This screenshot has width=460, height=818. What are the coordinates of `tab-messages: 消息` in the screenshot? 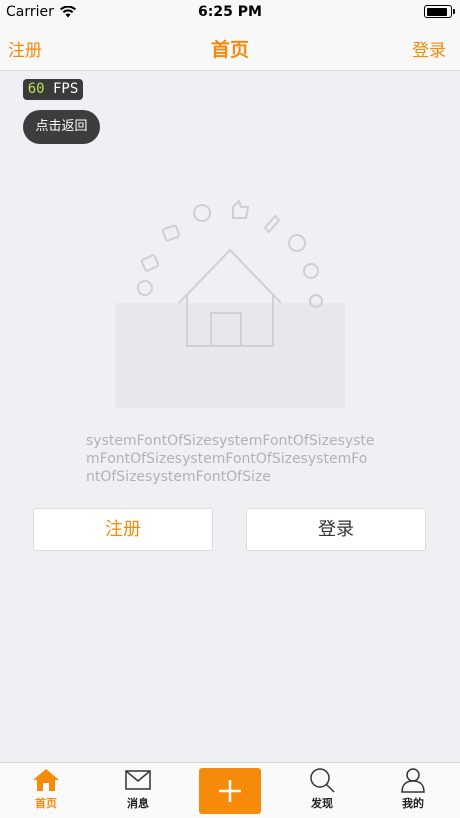 It's located at (138, 792).